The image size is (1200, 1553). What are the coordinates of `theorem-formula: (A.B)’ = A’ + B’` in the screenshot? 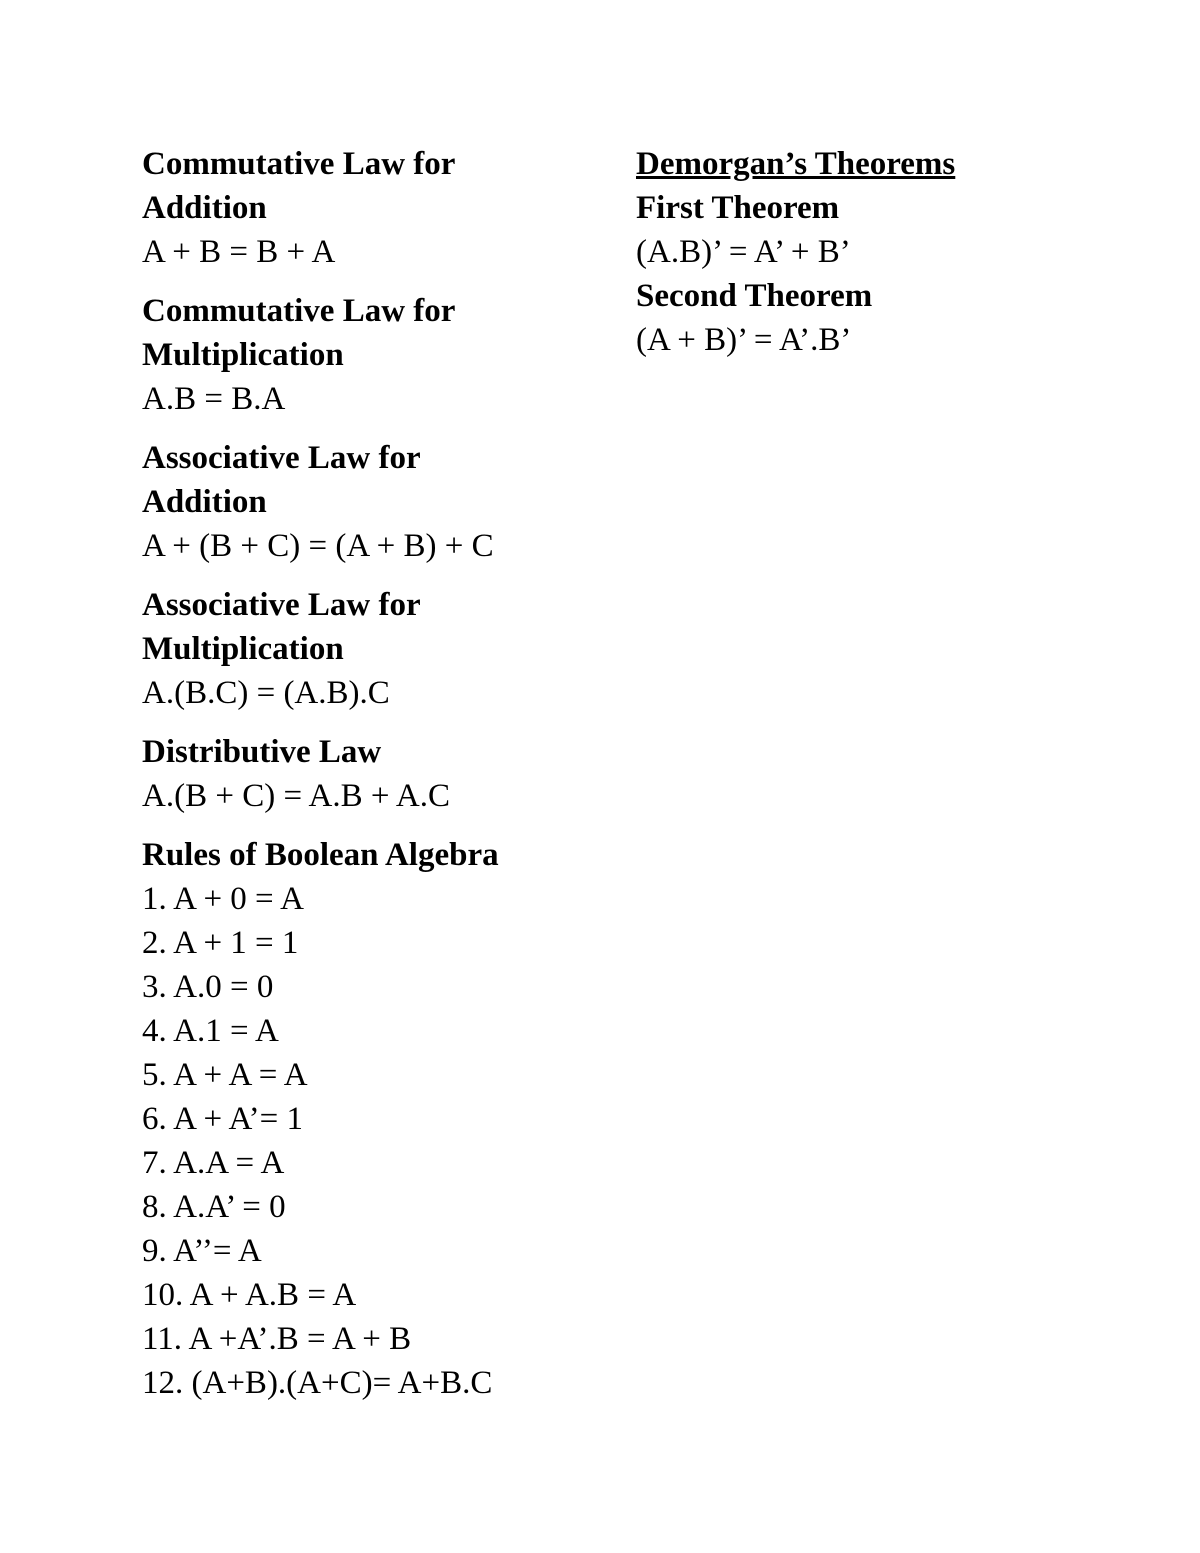 It's located at (743, 252).